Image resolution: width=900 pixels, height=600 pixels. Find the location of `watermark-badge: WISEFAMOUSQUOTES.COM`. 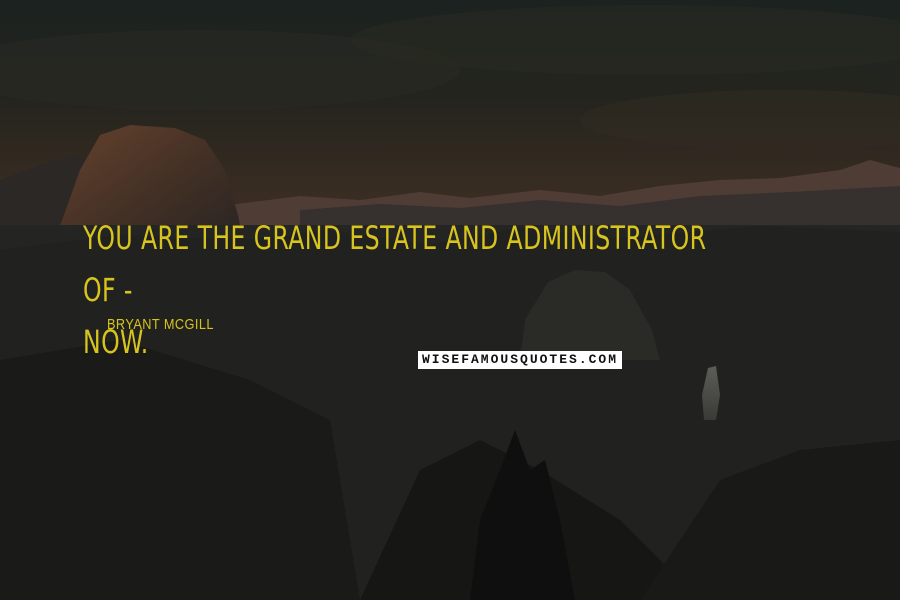

watermark-badge: WISEFAMOUSQUOTES.COM is located at coordinates (520, 360).